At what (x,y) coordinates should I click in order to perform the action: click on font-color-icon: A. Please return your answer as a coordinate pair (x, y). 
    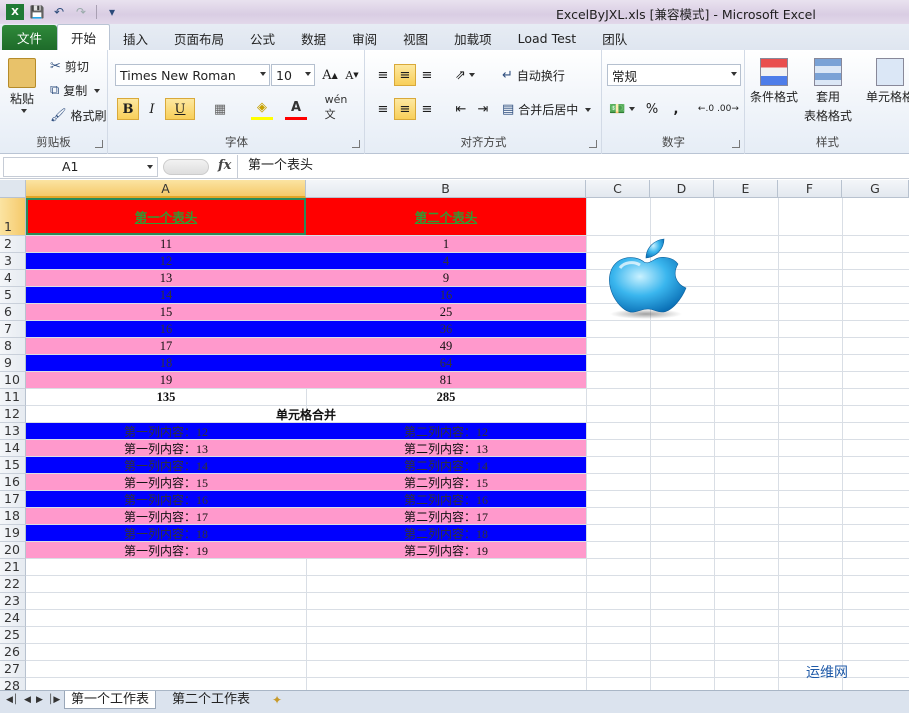
    Looking at the image, I should click on (296, 109).